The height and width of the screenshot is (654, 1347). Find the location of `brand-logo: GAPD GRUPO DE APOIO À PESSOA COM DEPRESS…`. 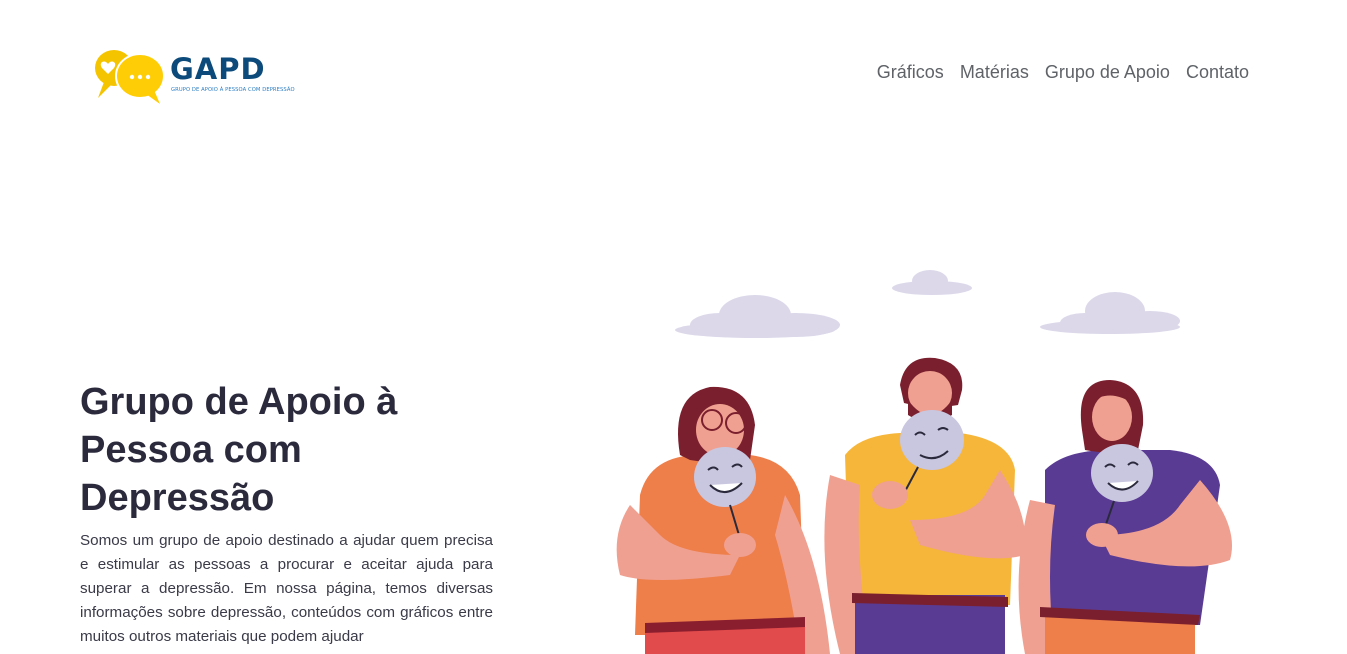

brand-logo: GAPD GRUPO DE APOIO À PESSOA COM DEPRESS… is located at coordinates (194, 76).